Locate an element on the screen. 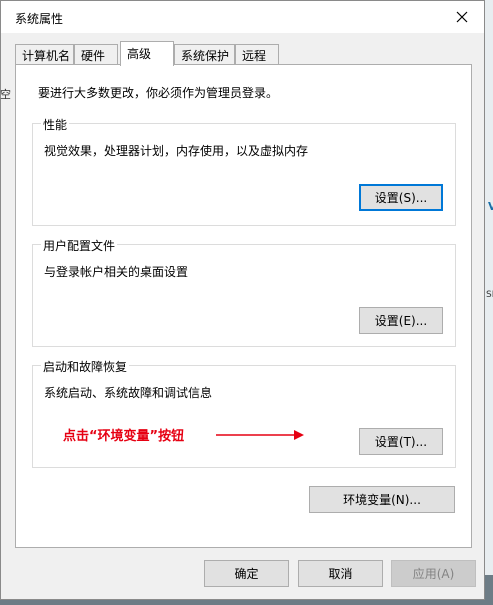  background-fragment-v: V is located at coordinates (490, 206).